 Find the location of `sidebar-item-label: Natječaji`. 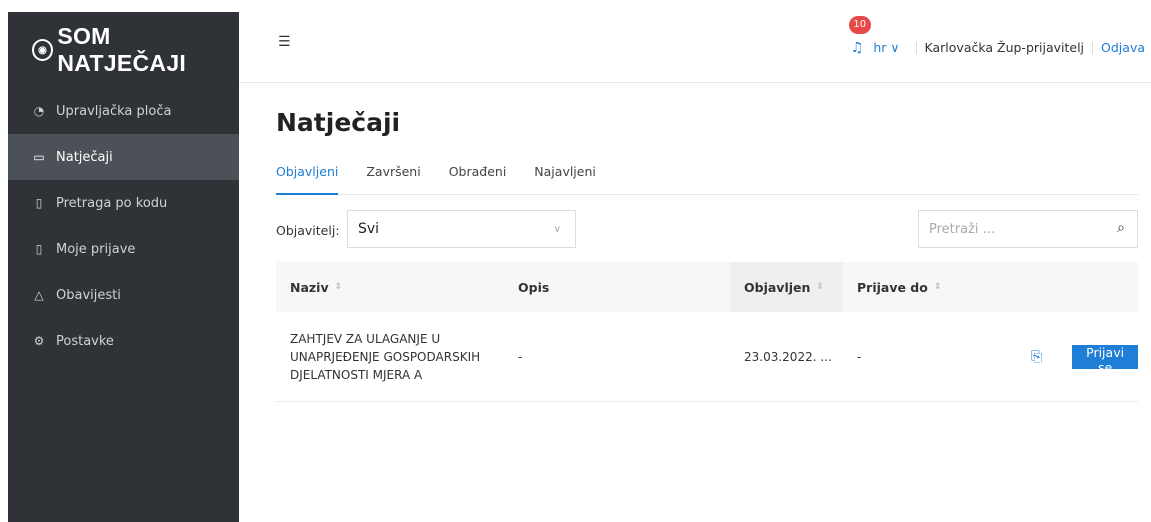

sidebar-item-label: Natječaji is located at coordinates (84, 157).